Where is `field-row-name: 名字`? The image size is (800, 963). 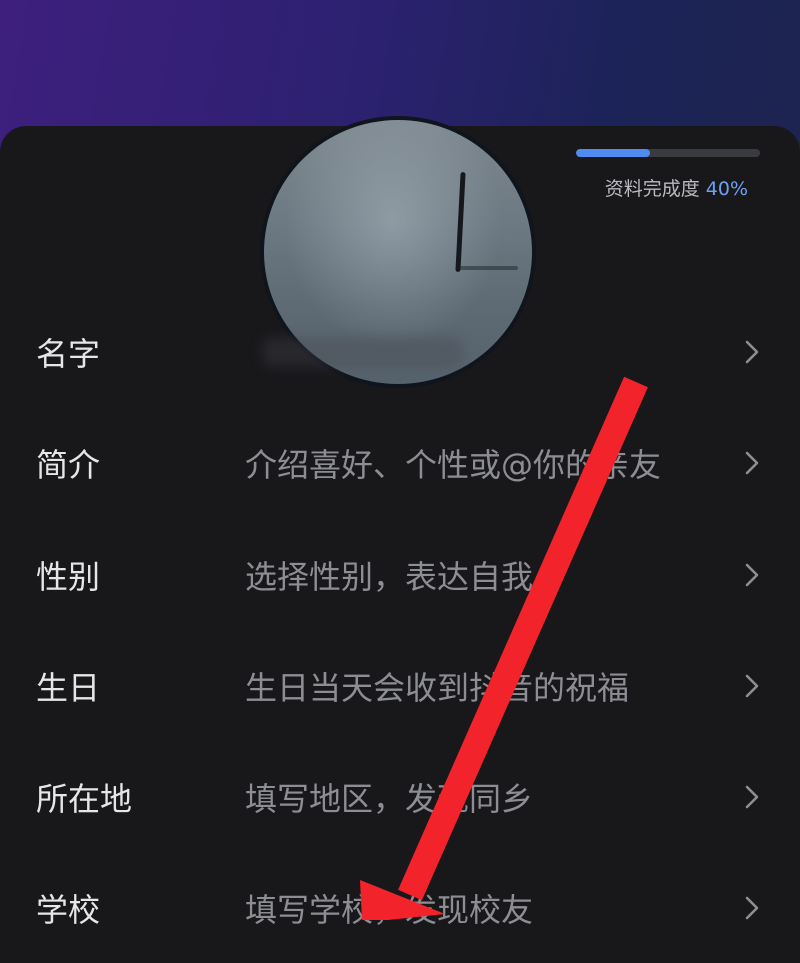
field-row-name: 名字 is located at coordinates (400, 351).